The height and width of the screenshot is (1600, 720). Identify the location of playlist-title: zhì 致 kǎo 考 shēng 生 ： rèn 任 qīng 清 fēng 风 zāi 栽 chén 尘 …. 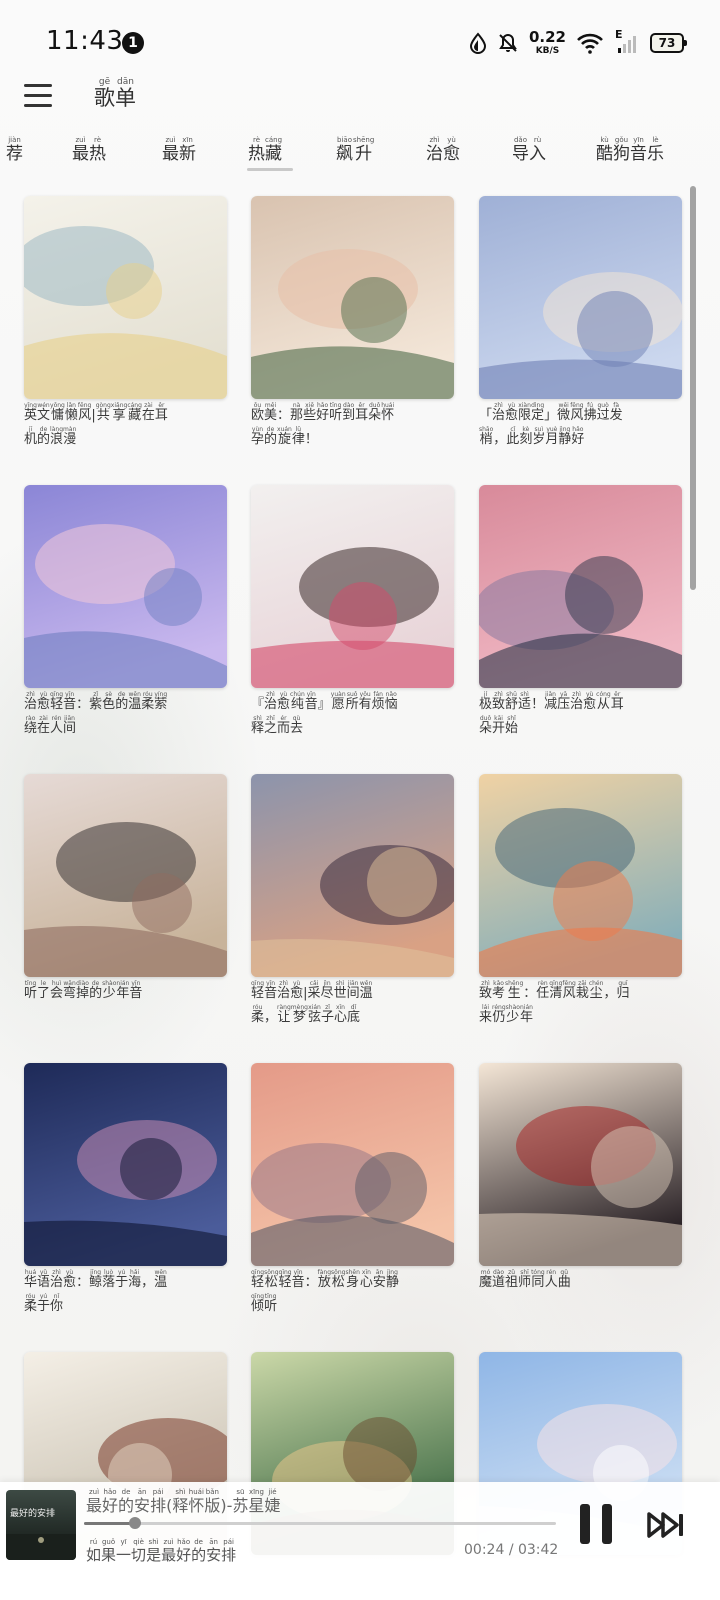
(580, 1003).